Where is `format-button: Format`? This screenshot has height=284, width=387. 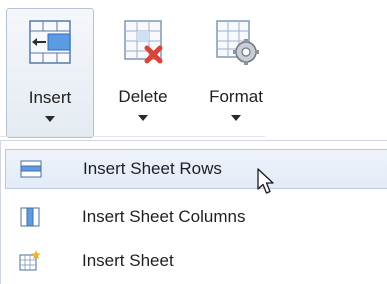
format-button: Format is located at coordinates (236, 73).